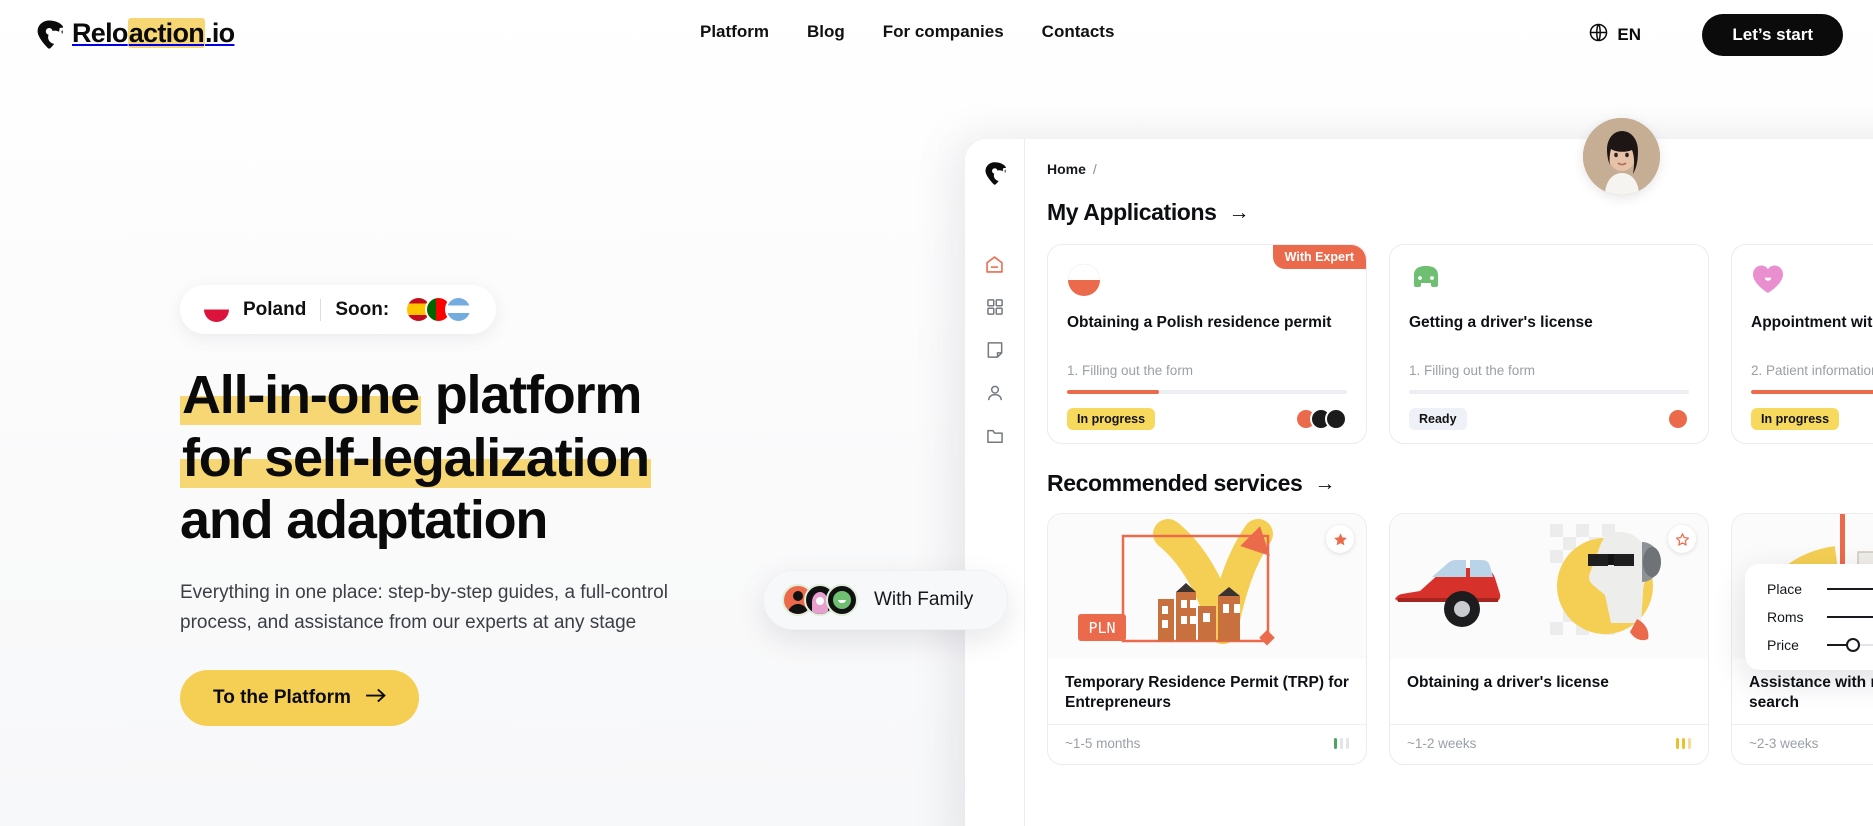 The height and width of the screenshot is (826, 1873). Describe the element at coordinates (439, 309) in the screenshot. I see `upcoming-flags` at that location.